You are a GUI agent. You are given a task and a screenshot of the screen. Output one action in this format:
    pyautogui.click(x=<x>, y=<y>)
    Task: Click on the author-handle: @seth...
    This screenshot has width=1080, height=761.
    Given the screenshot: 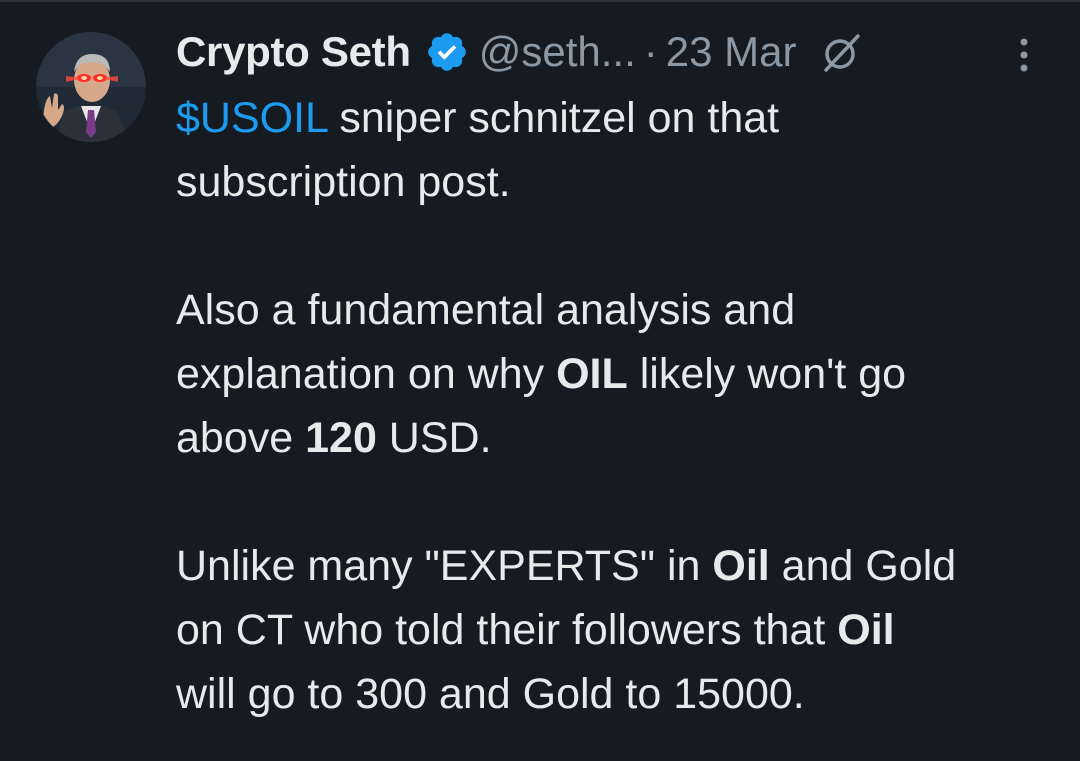 What is the action you would take?
    pyautogui.click(x=557, y=52)
    